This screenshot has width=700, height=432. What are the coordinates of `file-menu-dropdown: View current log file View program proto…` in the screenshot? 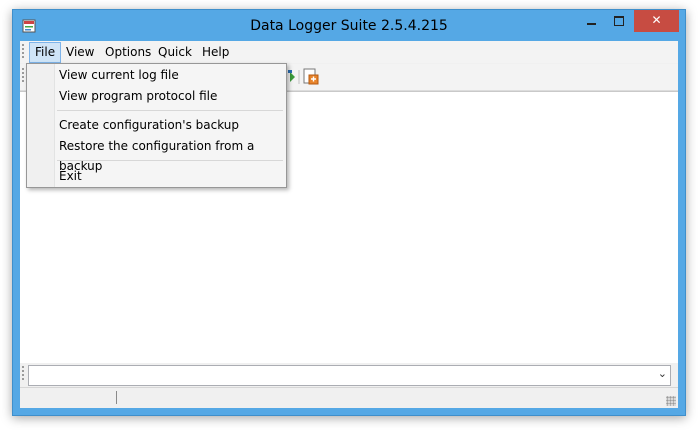 It's located at (156, 125).